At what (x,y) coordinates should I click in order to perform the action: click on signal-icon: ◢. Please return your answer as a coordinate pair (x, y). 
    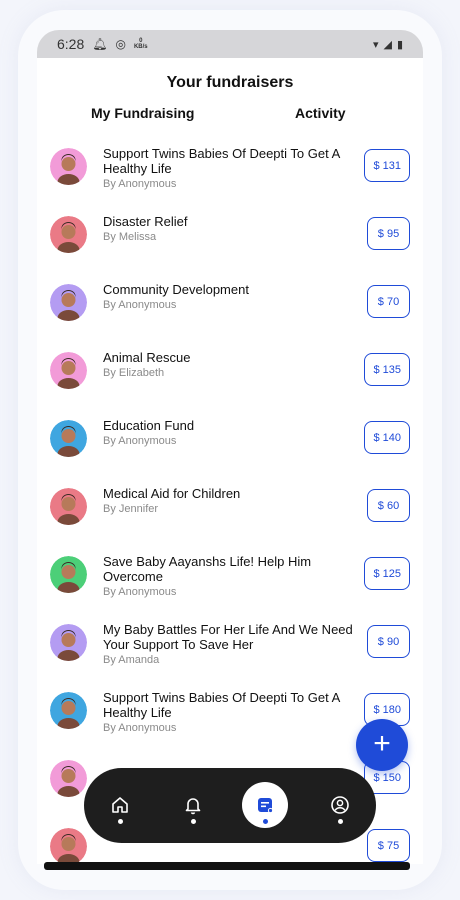
    Looking at the image, I should click on (387, 44).